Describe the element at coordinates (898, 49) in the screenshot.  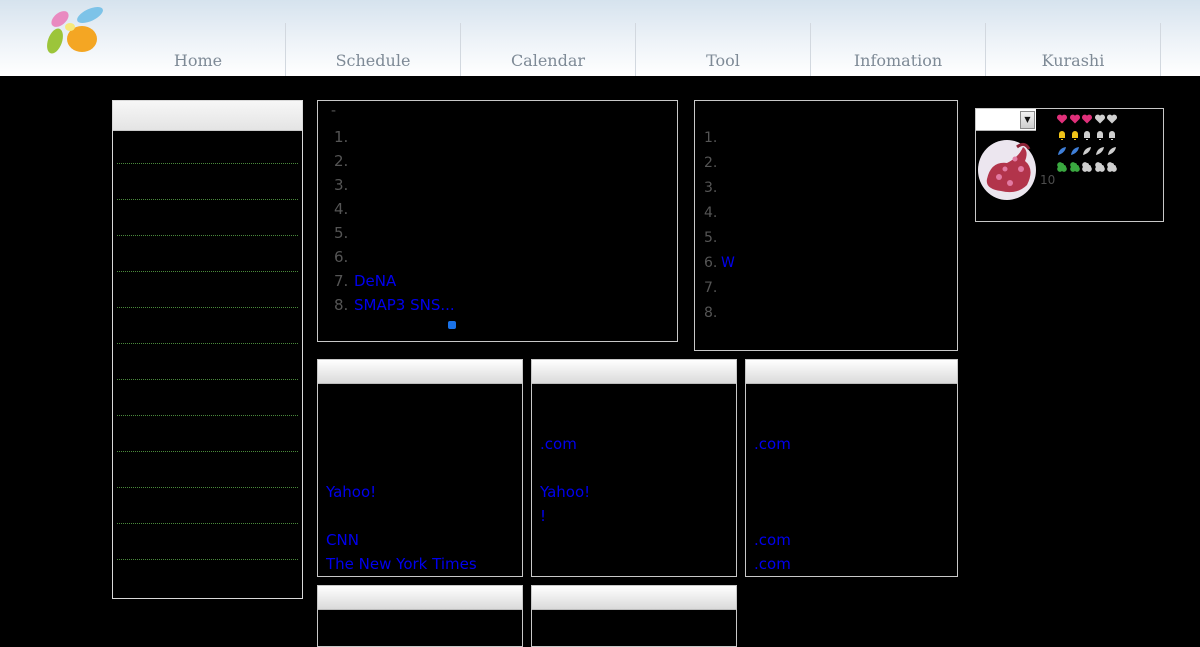
I see `nav-infomation: Infomation` at that location.